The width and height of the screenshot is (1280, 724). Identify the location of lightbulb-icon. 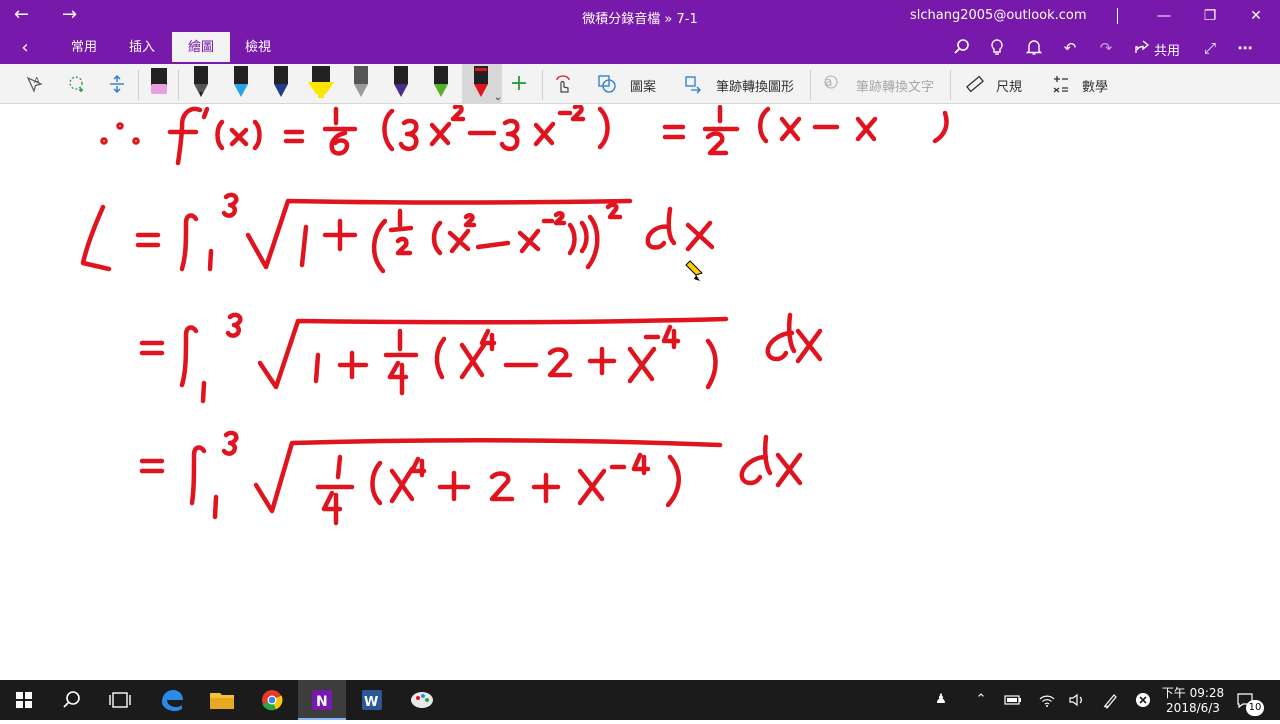
(997, 48).